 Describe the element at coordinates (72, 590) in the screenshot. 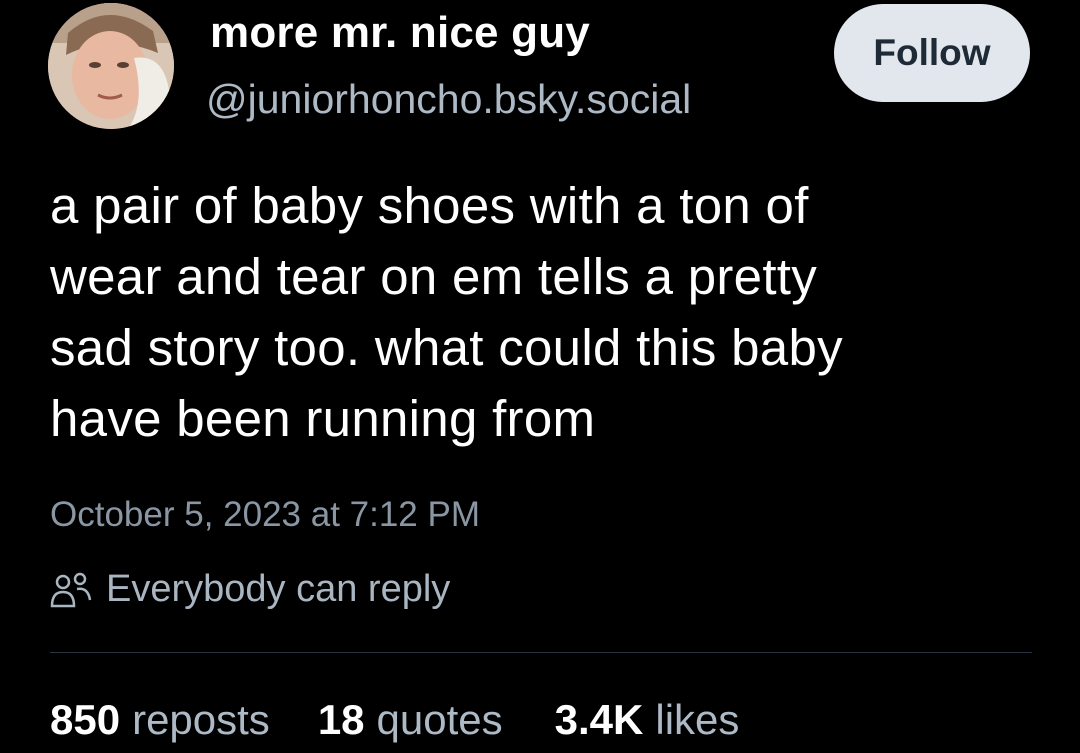

I see `people-icon` at that location.